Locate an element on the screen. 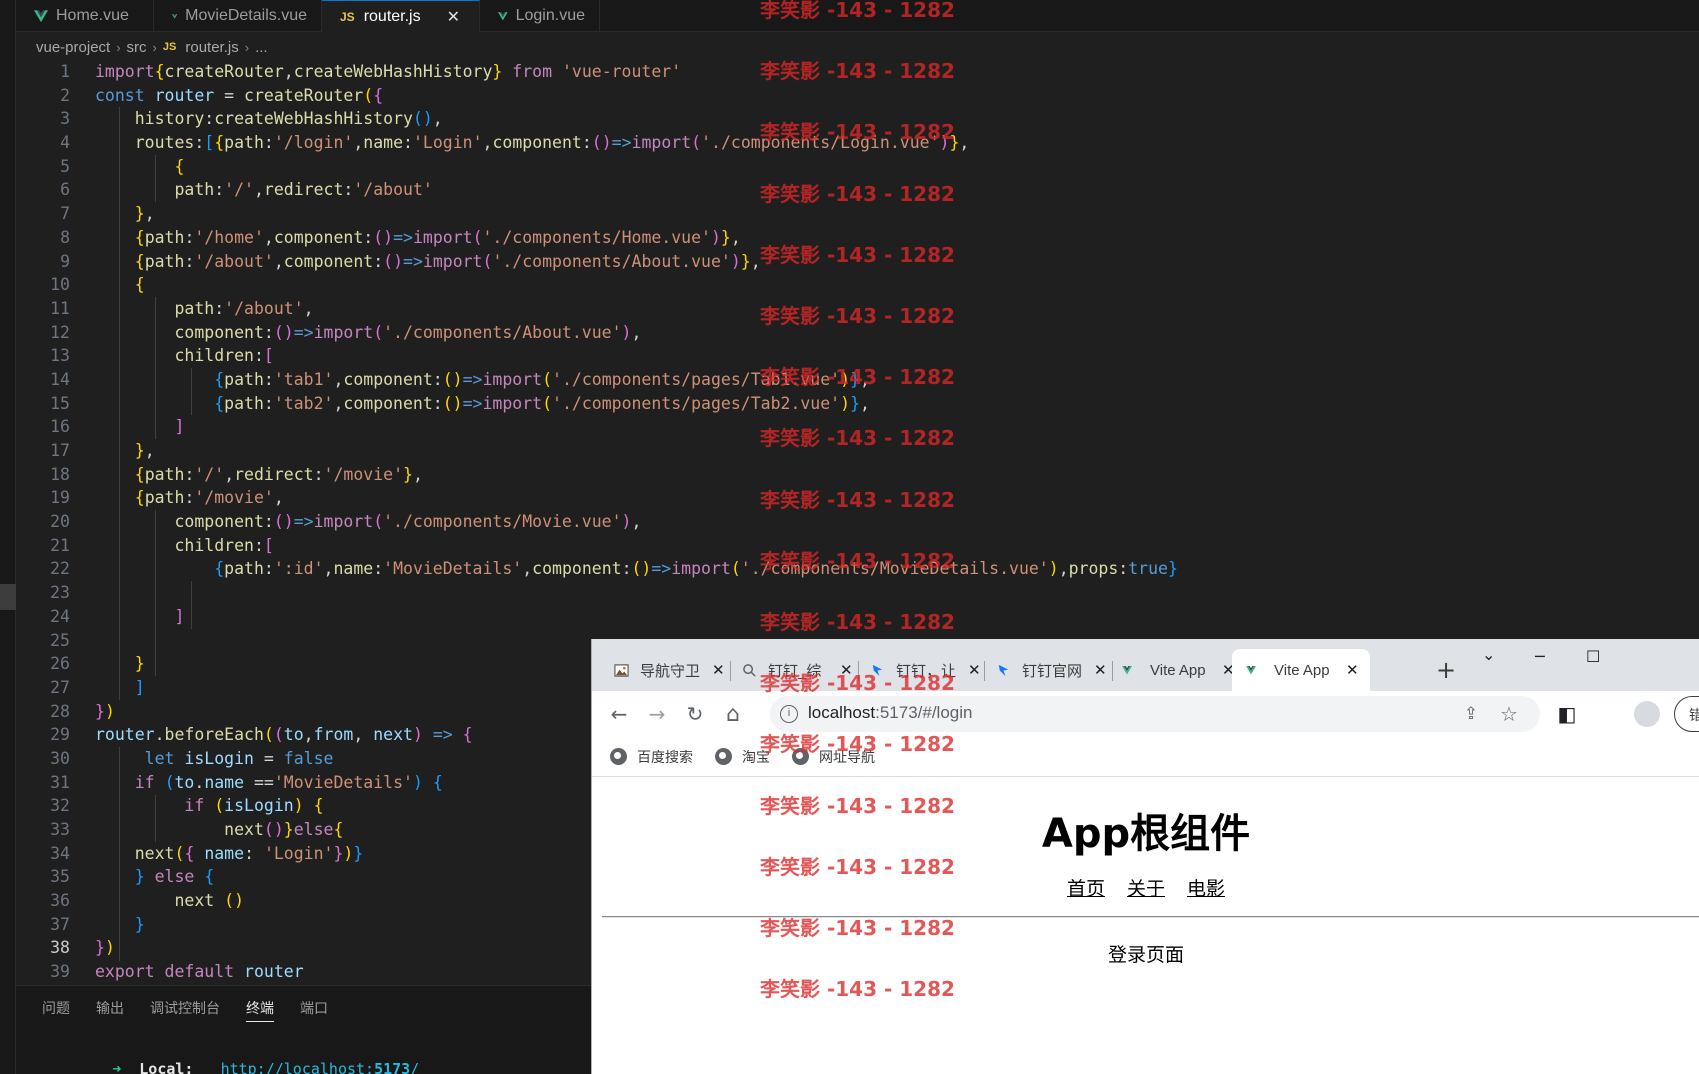 This screenshot has height=1074, width=1699. new-tab-button: + is located at coordinates (1446, 670).